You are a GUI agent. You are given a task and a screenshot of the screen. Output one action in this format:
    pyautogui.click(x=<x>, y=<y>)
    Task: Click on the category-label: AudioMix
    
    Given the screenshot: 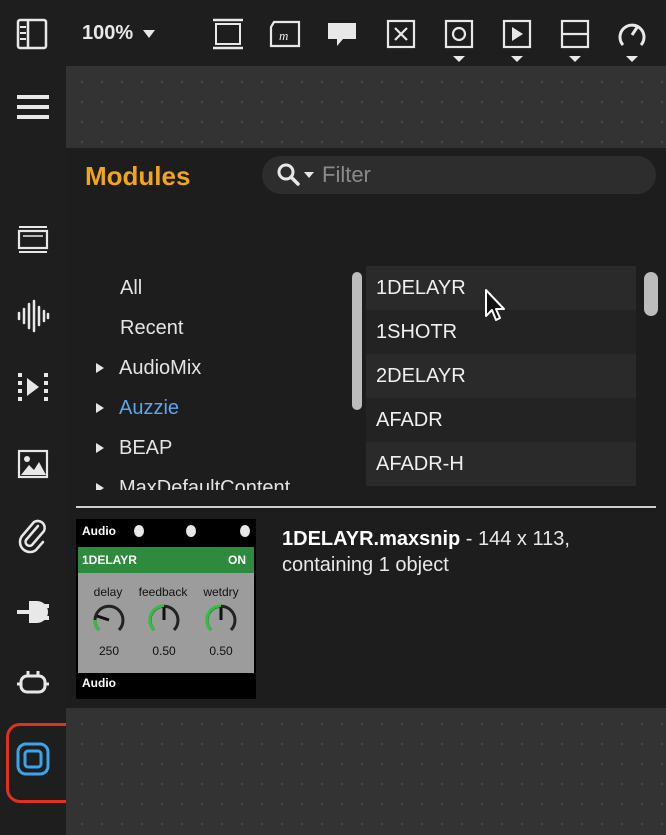 What is the action you would take?
    pyautogui.click(x=160, y=367)
    